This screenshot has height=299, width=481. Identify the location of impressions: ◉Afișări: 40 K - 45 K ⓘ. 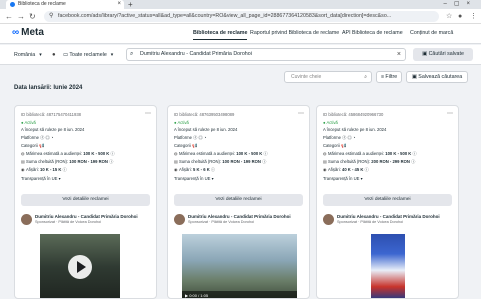
(346, 169).